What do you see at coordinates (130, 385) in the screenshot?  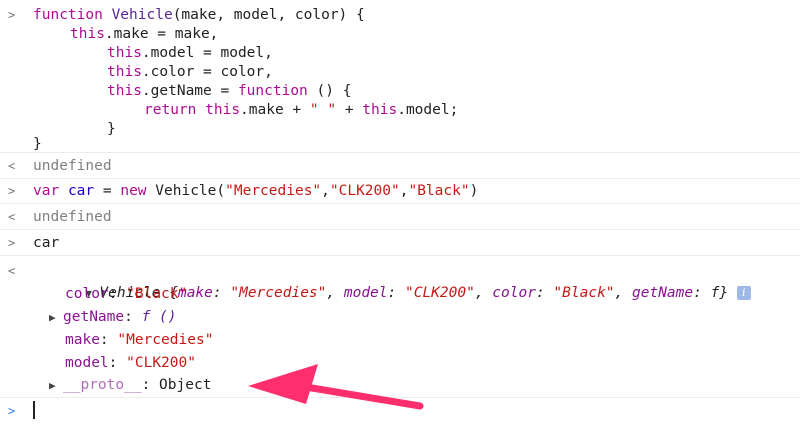 I see `object-prop-proto: ▶ __proto__: Object` at bounding box center [130, 385].